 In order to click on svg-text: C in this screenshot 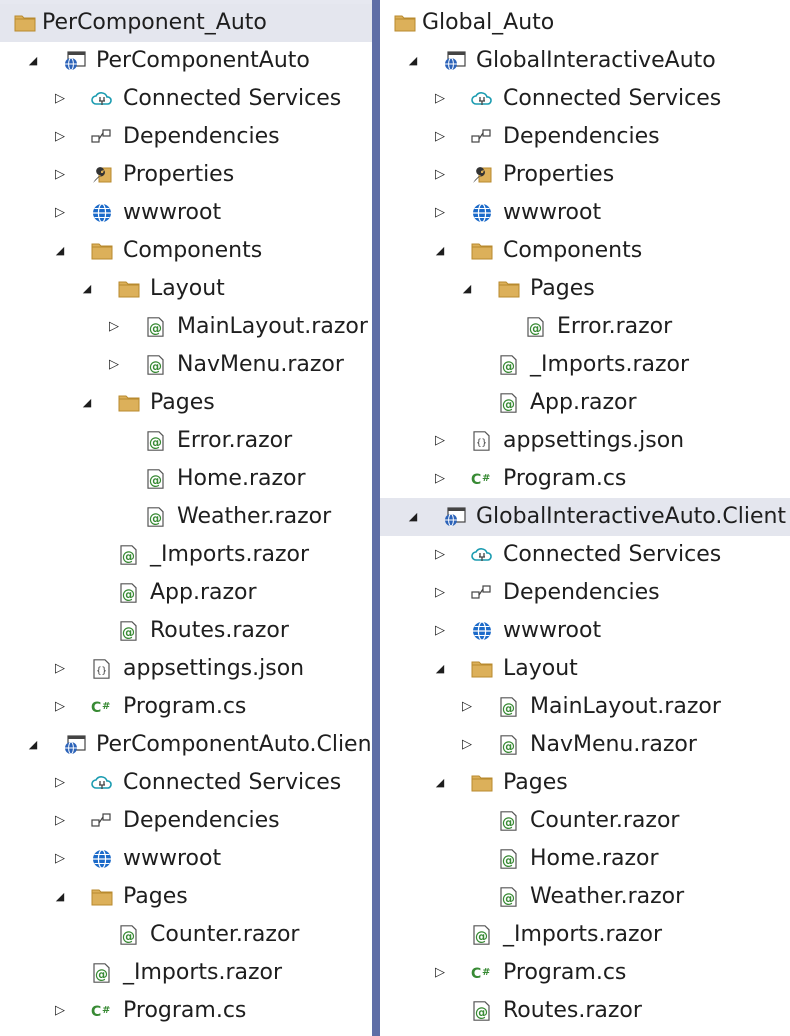, I will do `click(476, 974)`.